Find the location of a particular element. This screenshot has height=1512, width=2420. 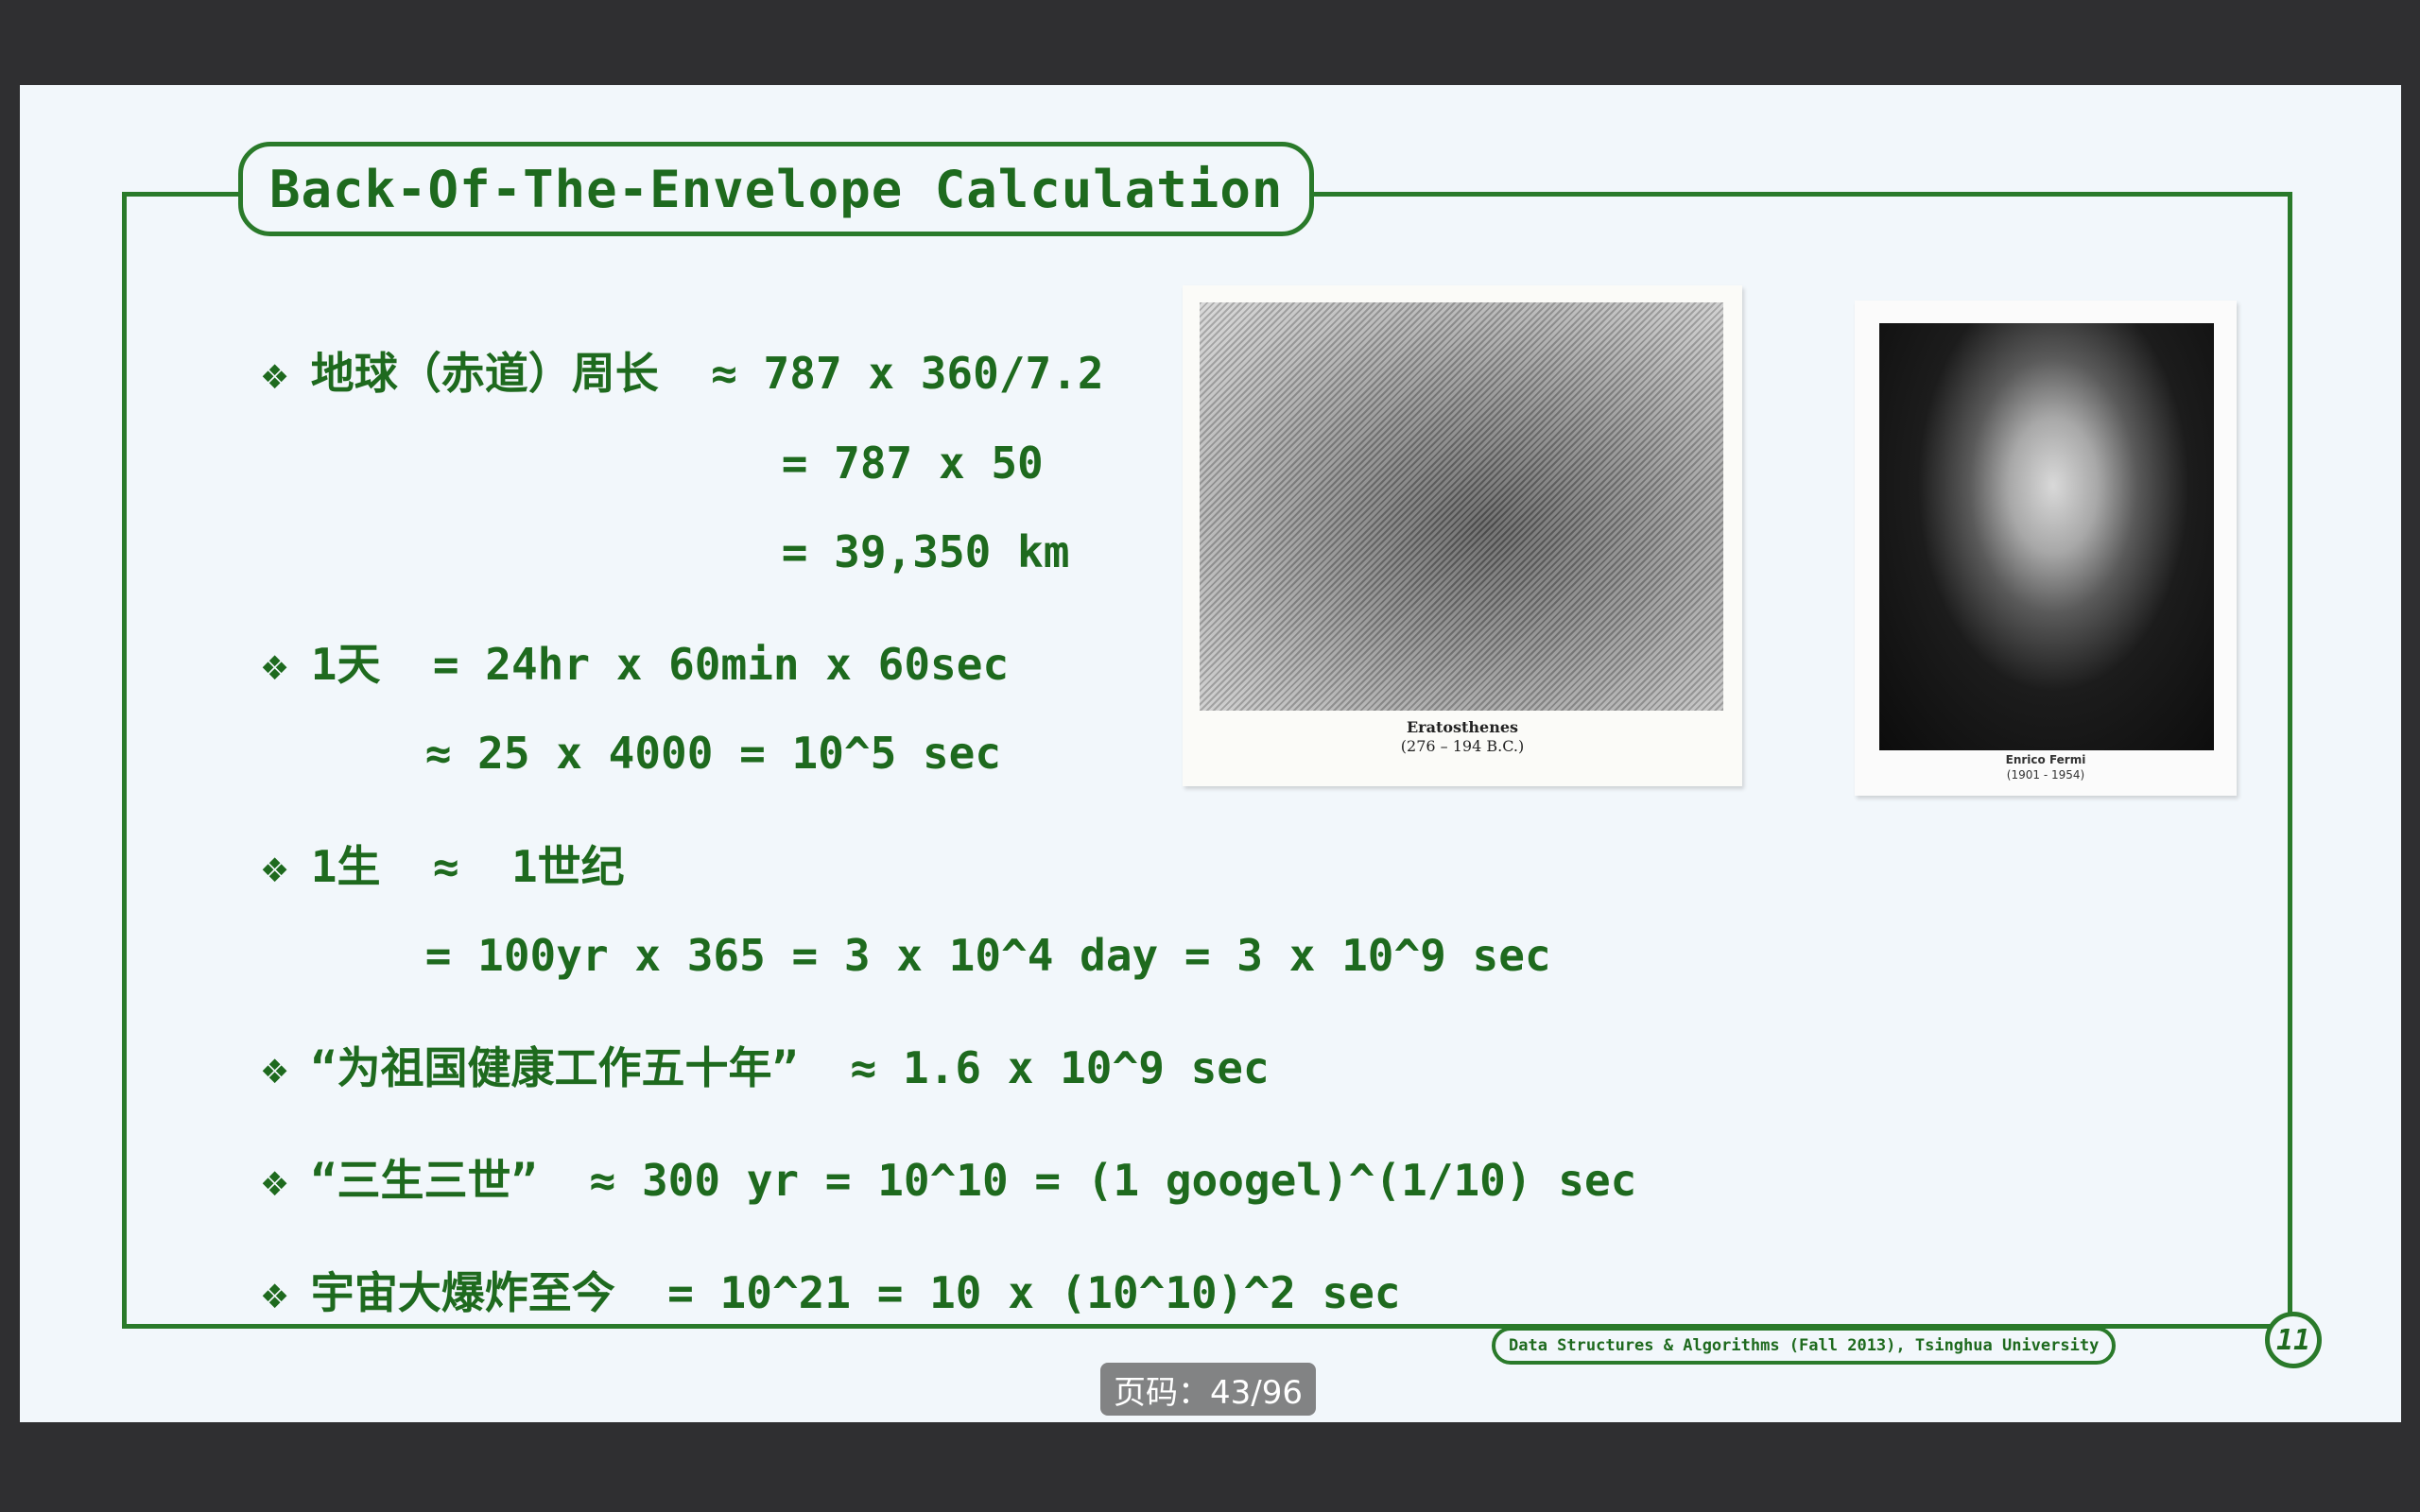

slide-page-number: 11 is located at coordinates (2294, 1340).